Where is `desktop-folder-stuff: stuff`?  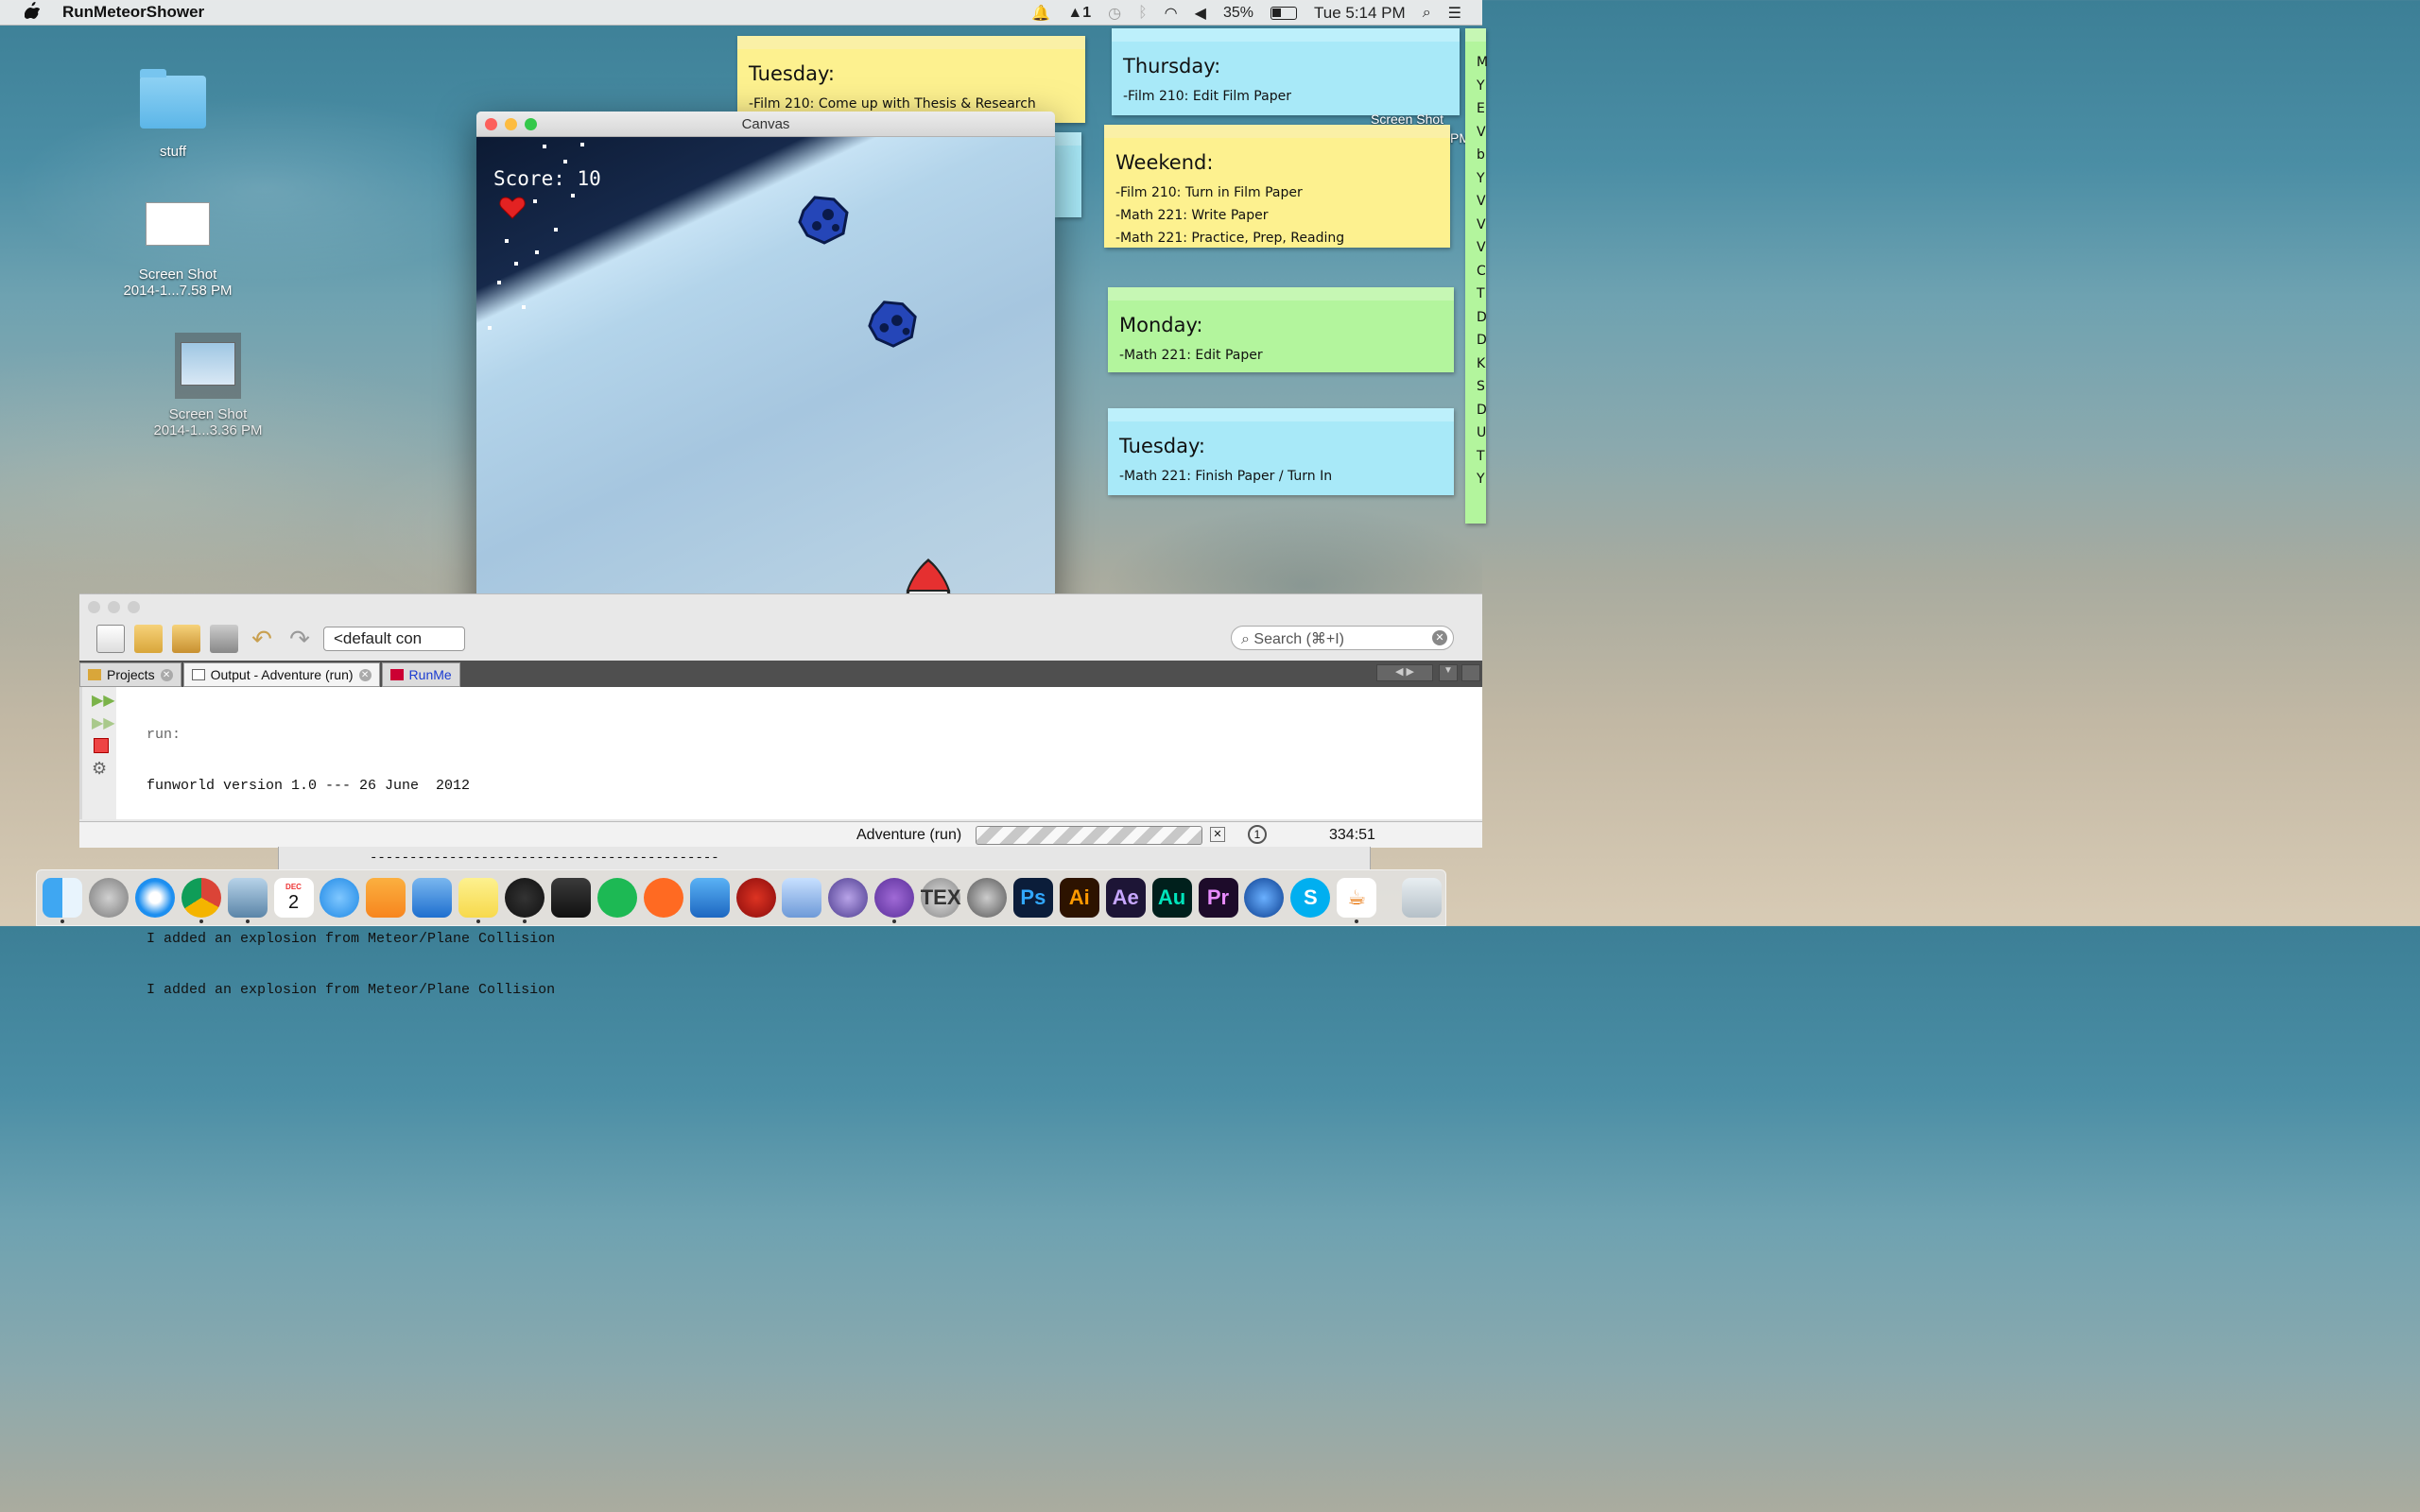 desktop-folder-stuff: stuff is located at coordinates (173, 114).